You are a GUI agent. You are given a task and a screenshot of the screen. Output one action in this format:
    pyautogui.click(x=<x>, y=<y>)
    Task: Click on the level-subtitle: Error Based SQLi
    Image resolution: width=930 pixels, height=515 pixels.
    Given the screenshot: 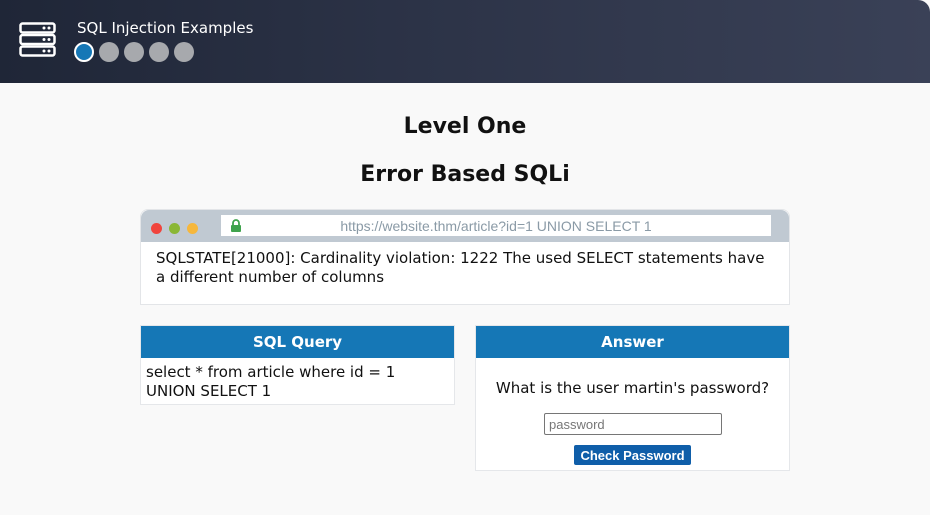 What is the action you would take?
    pyautogui.click(x=465, y=174)
    